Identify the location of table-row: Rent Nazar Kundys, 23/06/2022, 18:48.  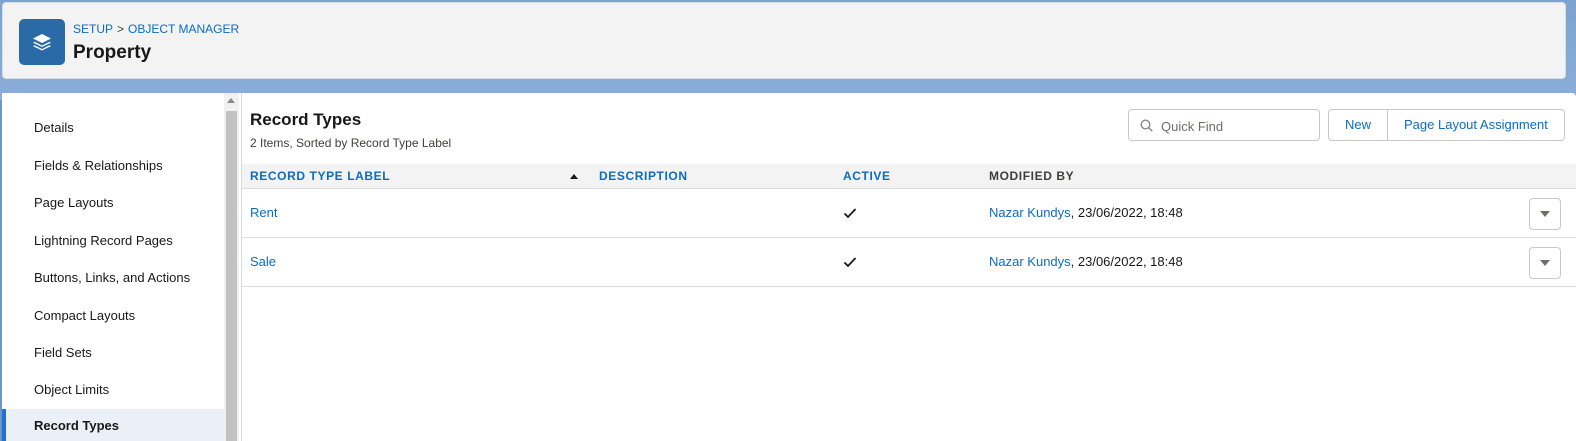
(909, 213).